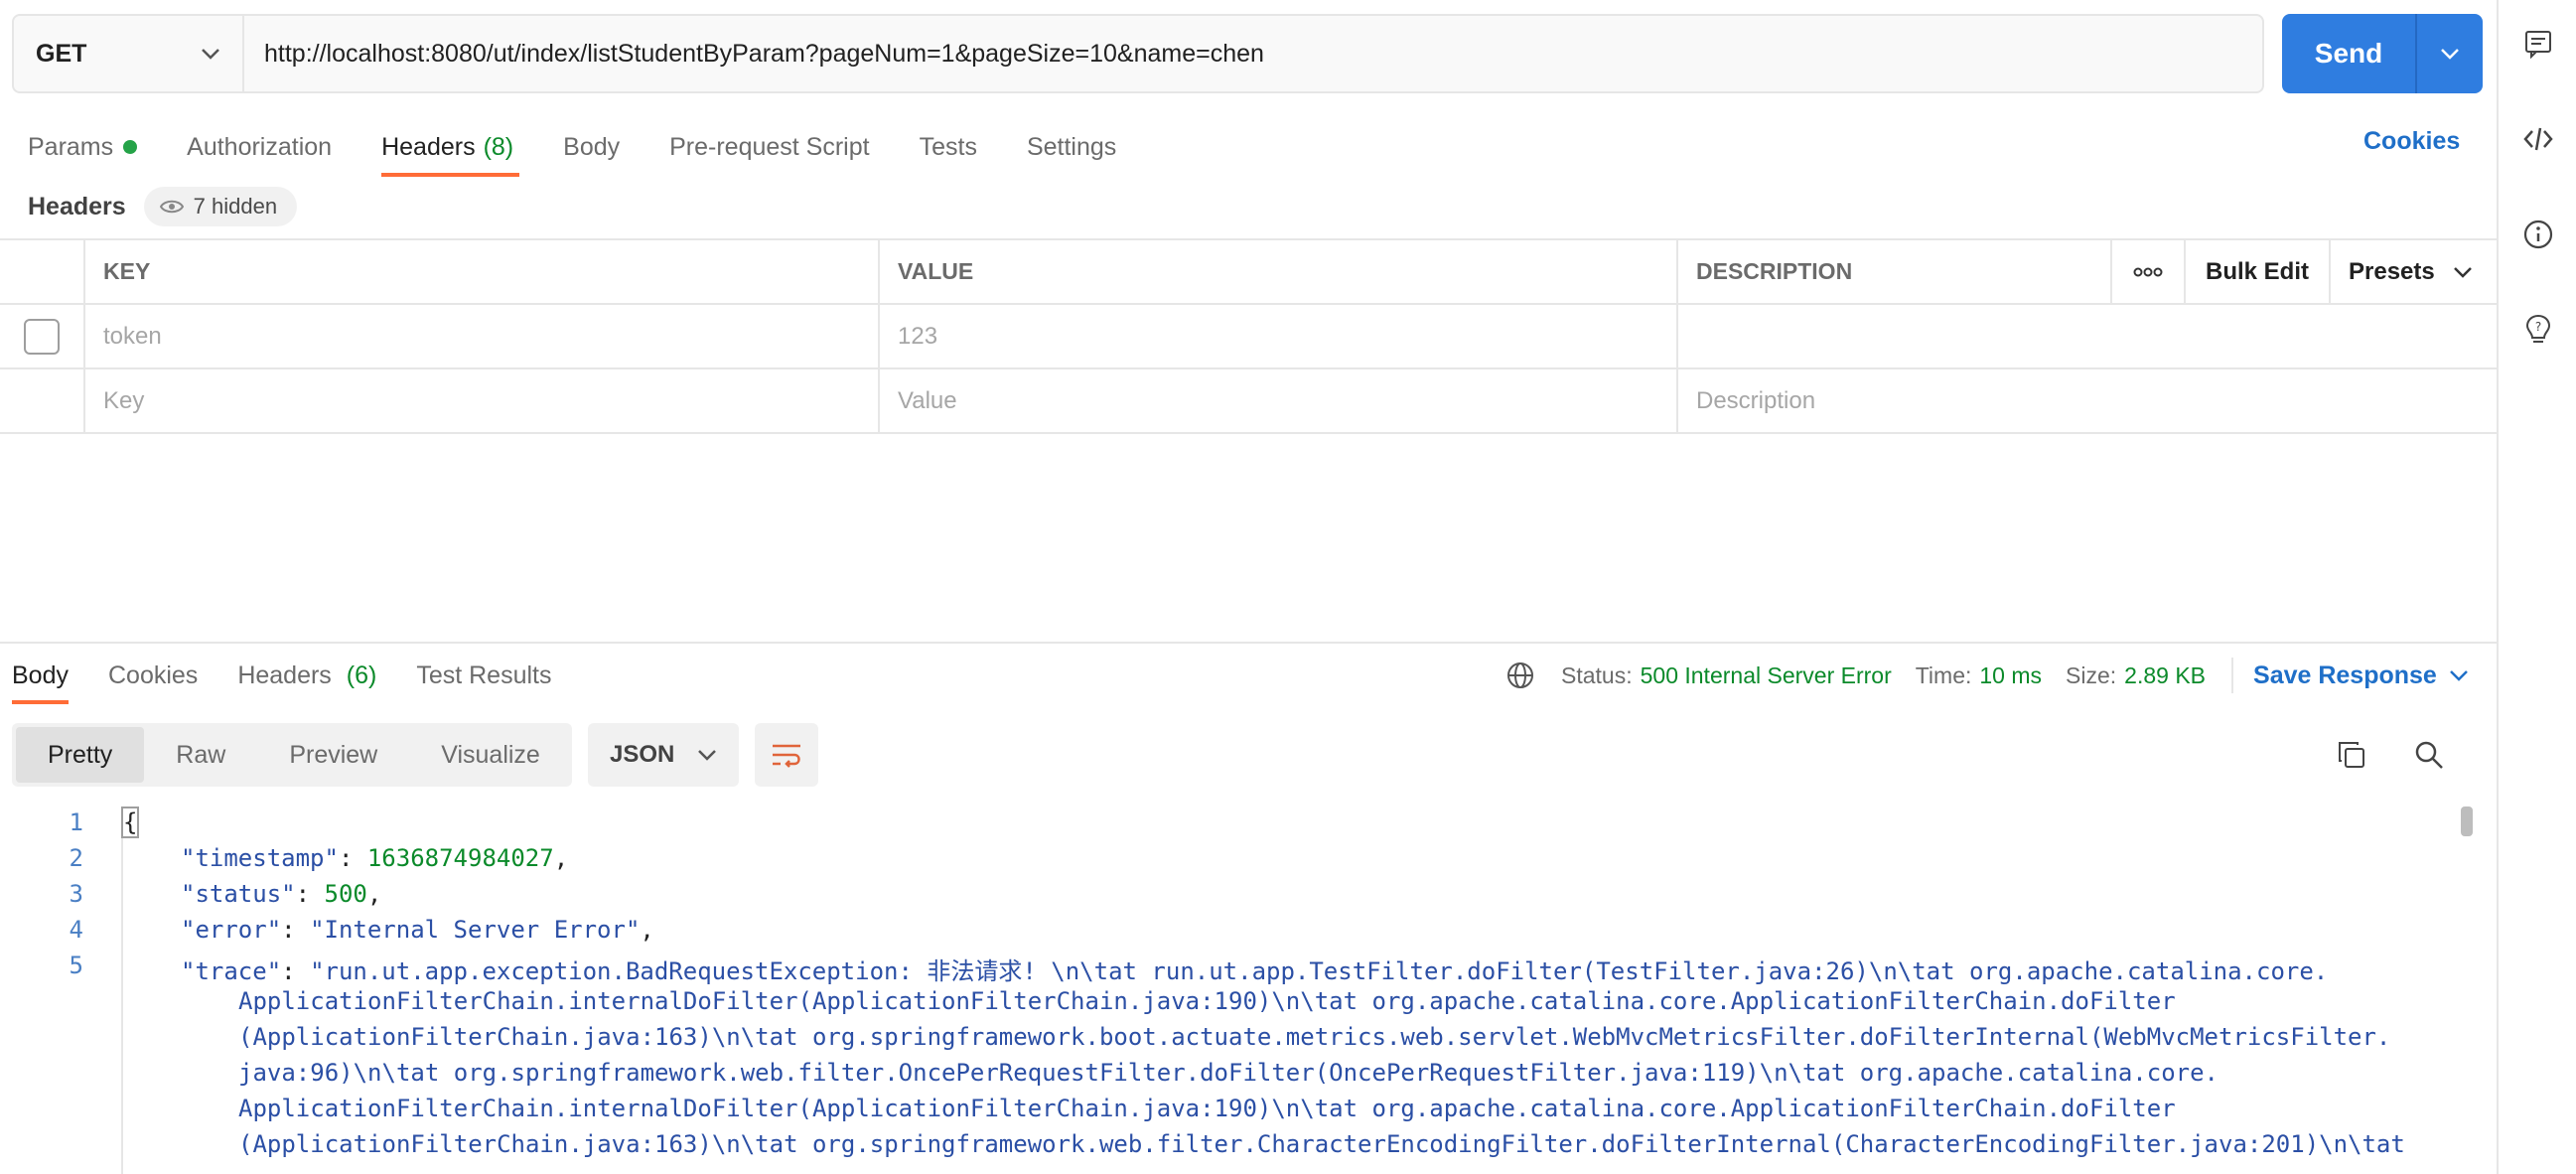 The height and width of the screenshot is (1174, 2576). I want to click on search-button, so click(2429, 755).